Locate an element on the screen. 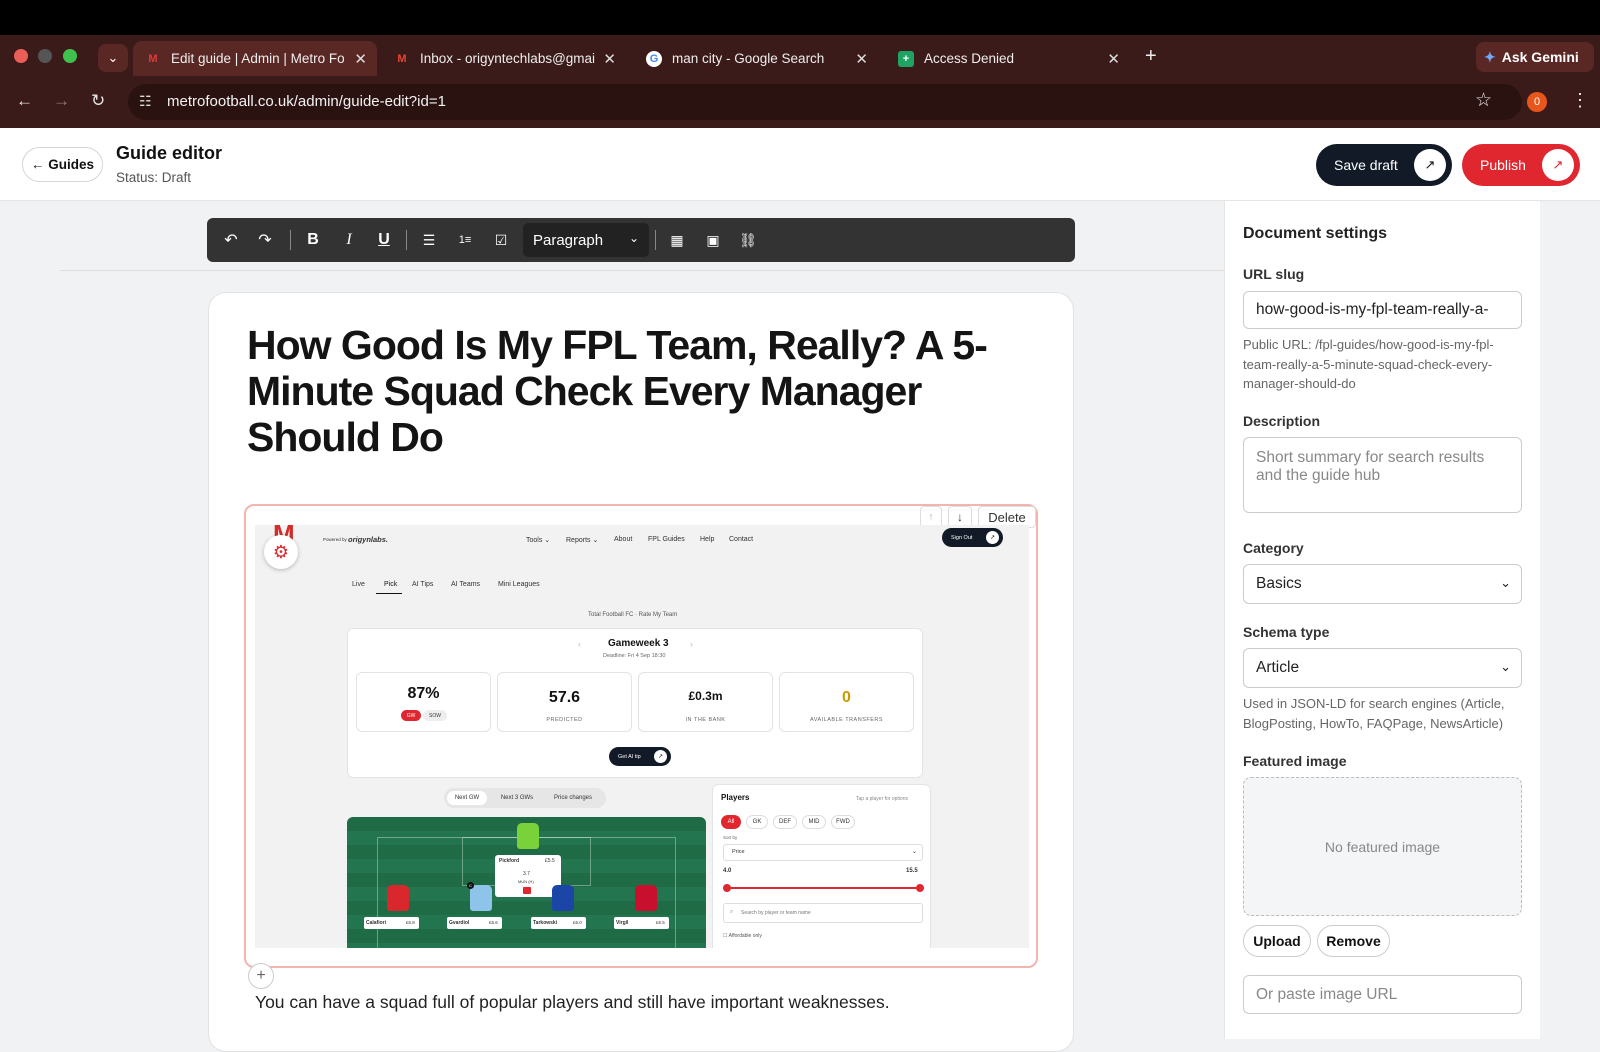 The width and height of the screenshot is (1600, 1052). page-title: Guide editor is located at coordinates (169, 153).